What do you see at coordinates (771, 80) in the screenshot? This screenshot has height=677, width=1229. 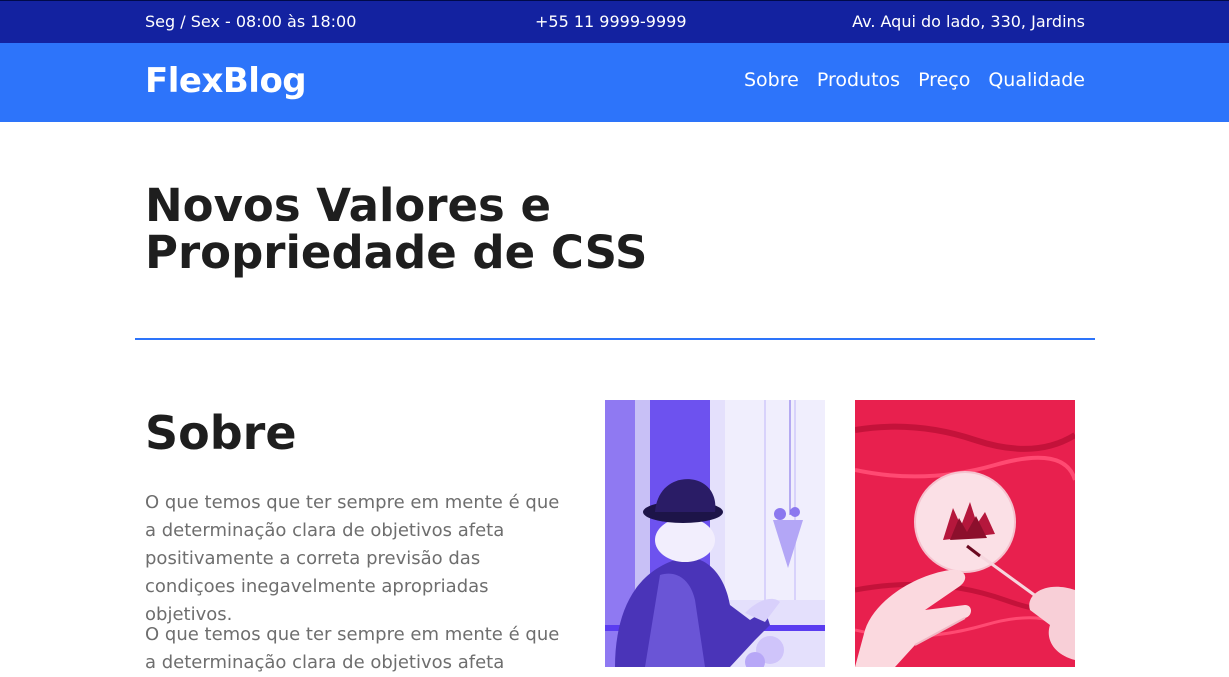 I see `nav-link-sobre: Sobre` at bounding box center [771, 80].